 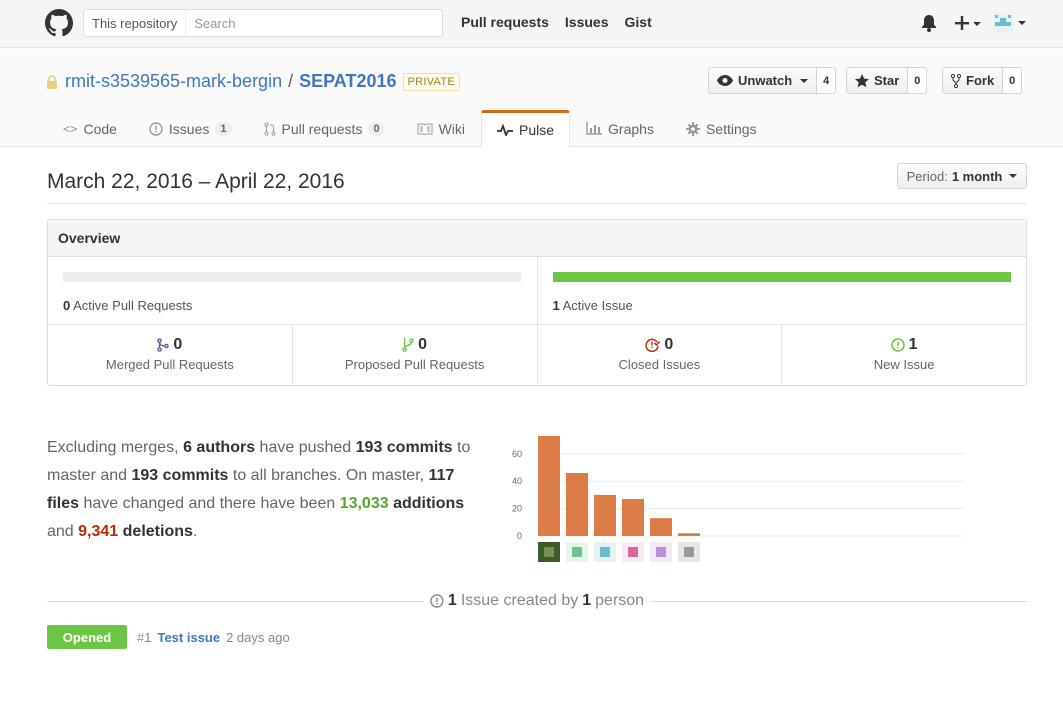 What do you see at coordinates (505, 22) in the screenshot?
I see `nav-pull-requests: Pull requests` at bounding box center [505, 22].